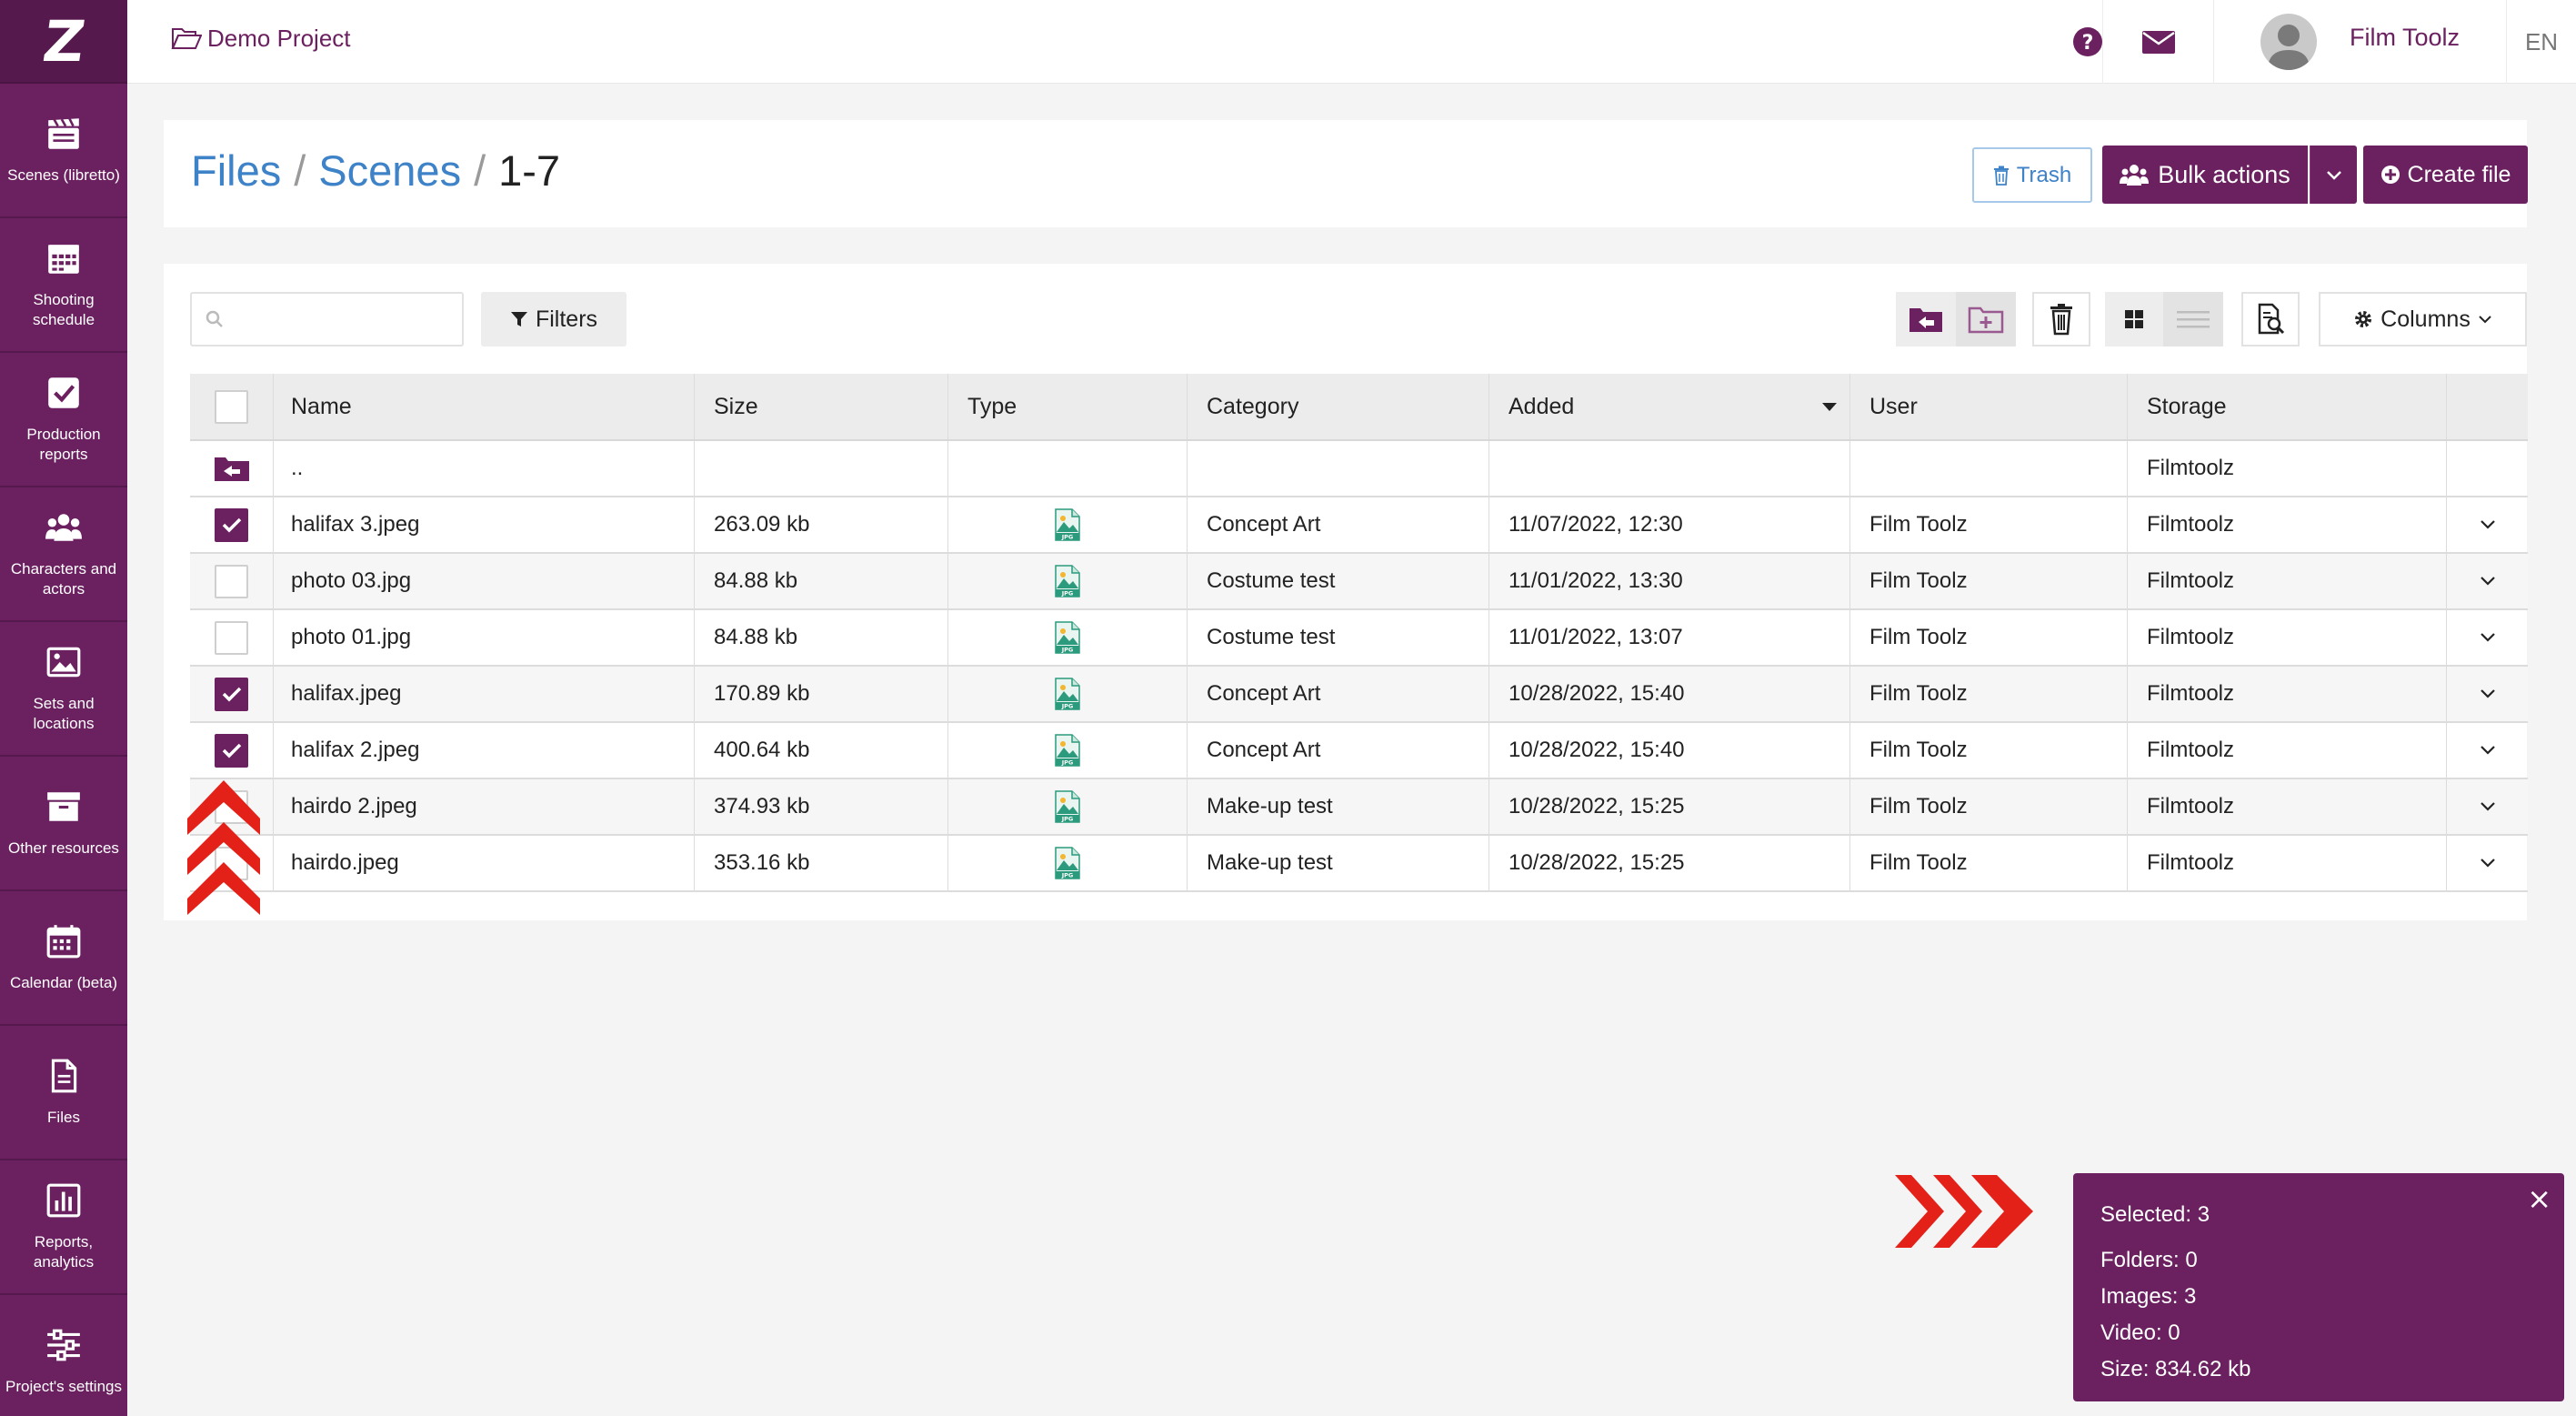  What do you see at coordinates (821, 406) in the screenshot?
I see `column-header-size: Size` at bounding box center [821, 406].